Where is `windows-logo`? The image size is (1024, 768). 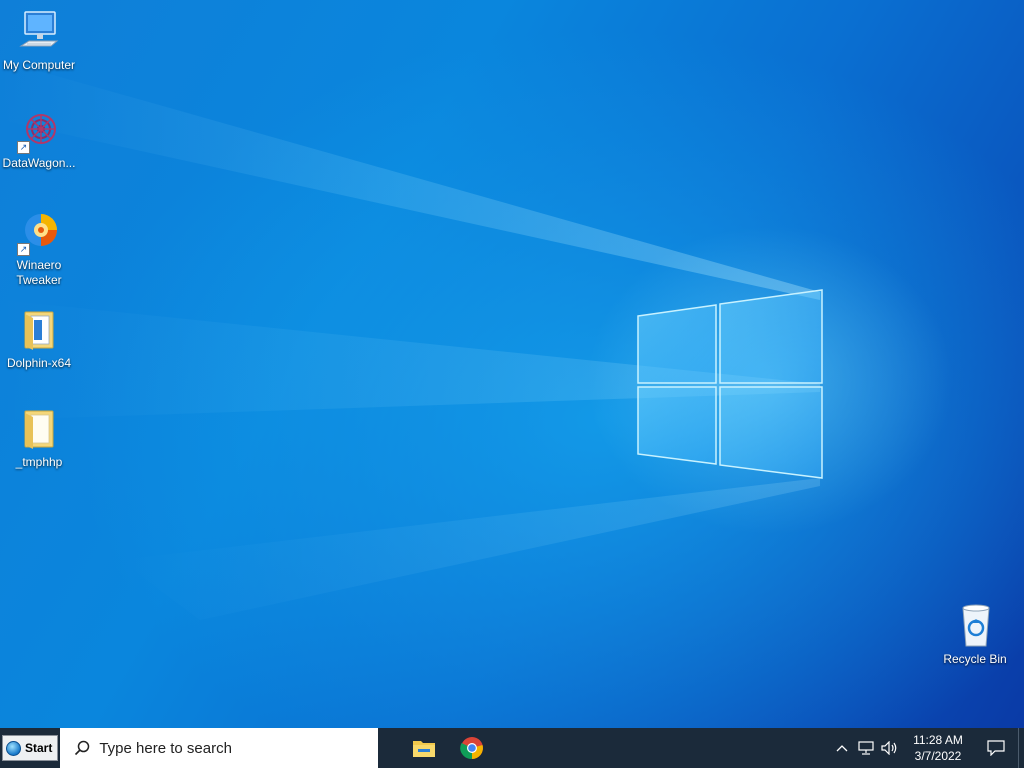 windows-logo is located at coordinates (730, 384).